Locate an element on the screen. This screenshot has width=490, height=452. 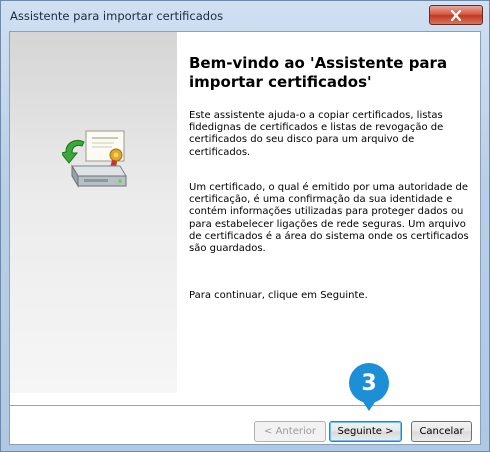
title-bar: Assistente para importar certificados is located at coordinates (245, 16).